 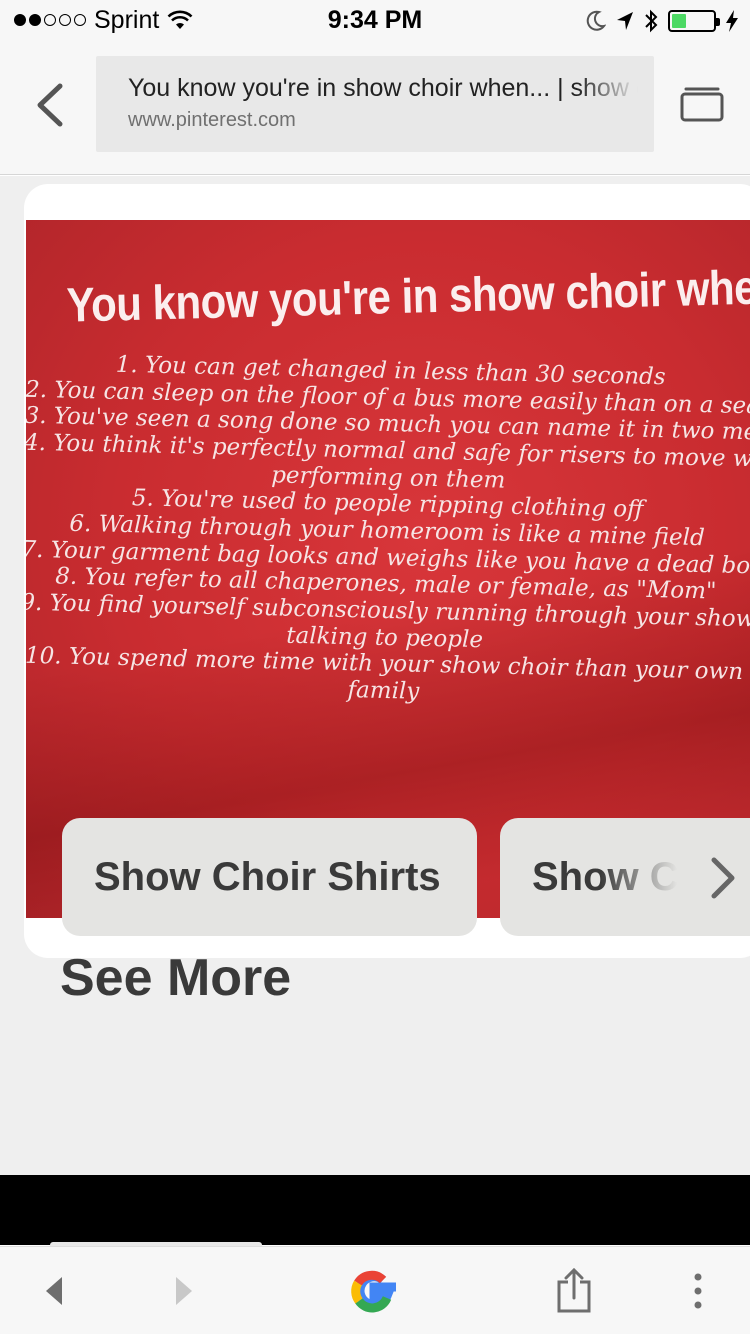 I want to click on google-button, so click(x=374, y=1291).